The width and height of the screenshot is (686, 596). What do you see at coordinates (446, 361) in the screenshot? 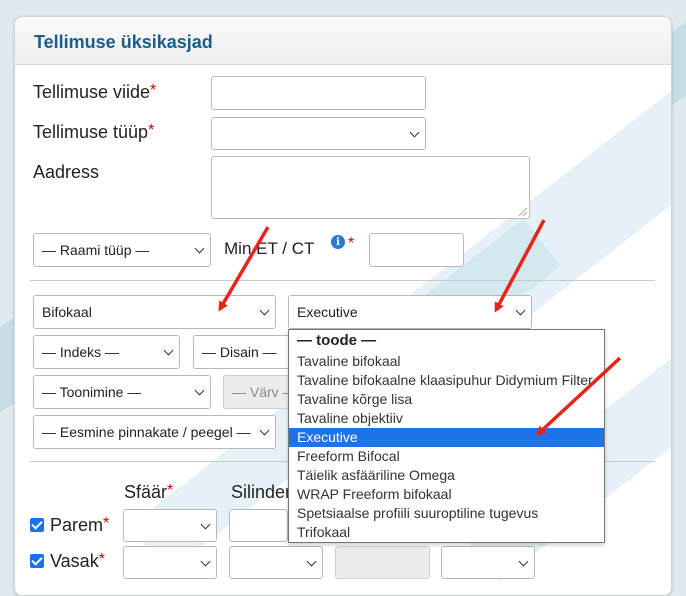
I see `dropdown-option: Tavaline bifokaal` at bounding box center [446, 361].